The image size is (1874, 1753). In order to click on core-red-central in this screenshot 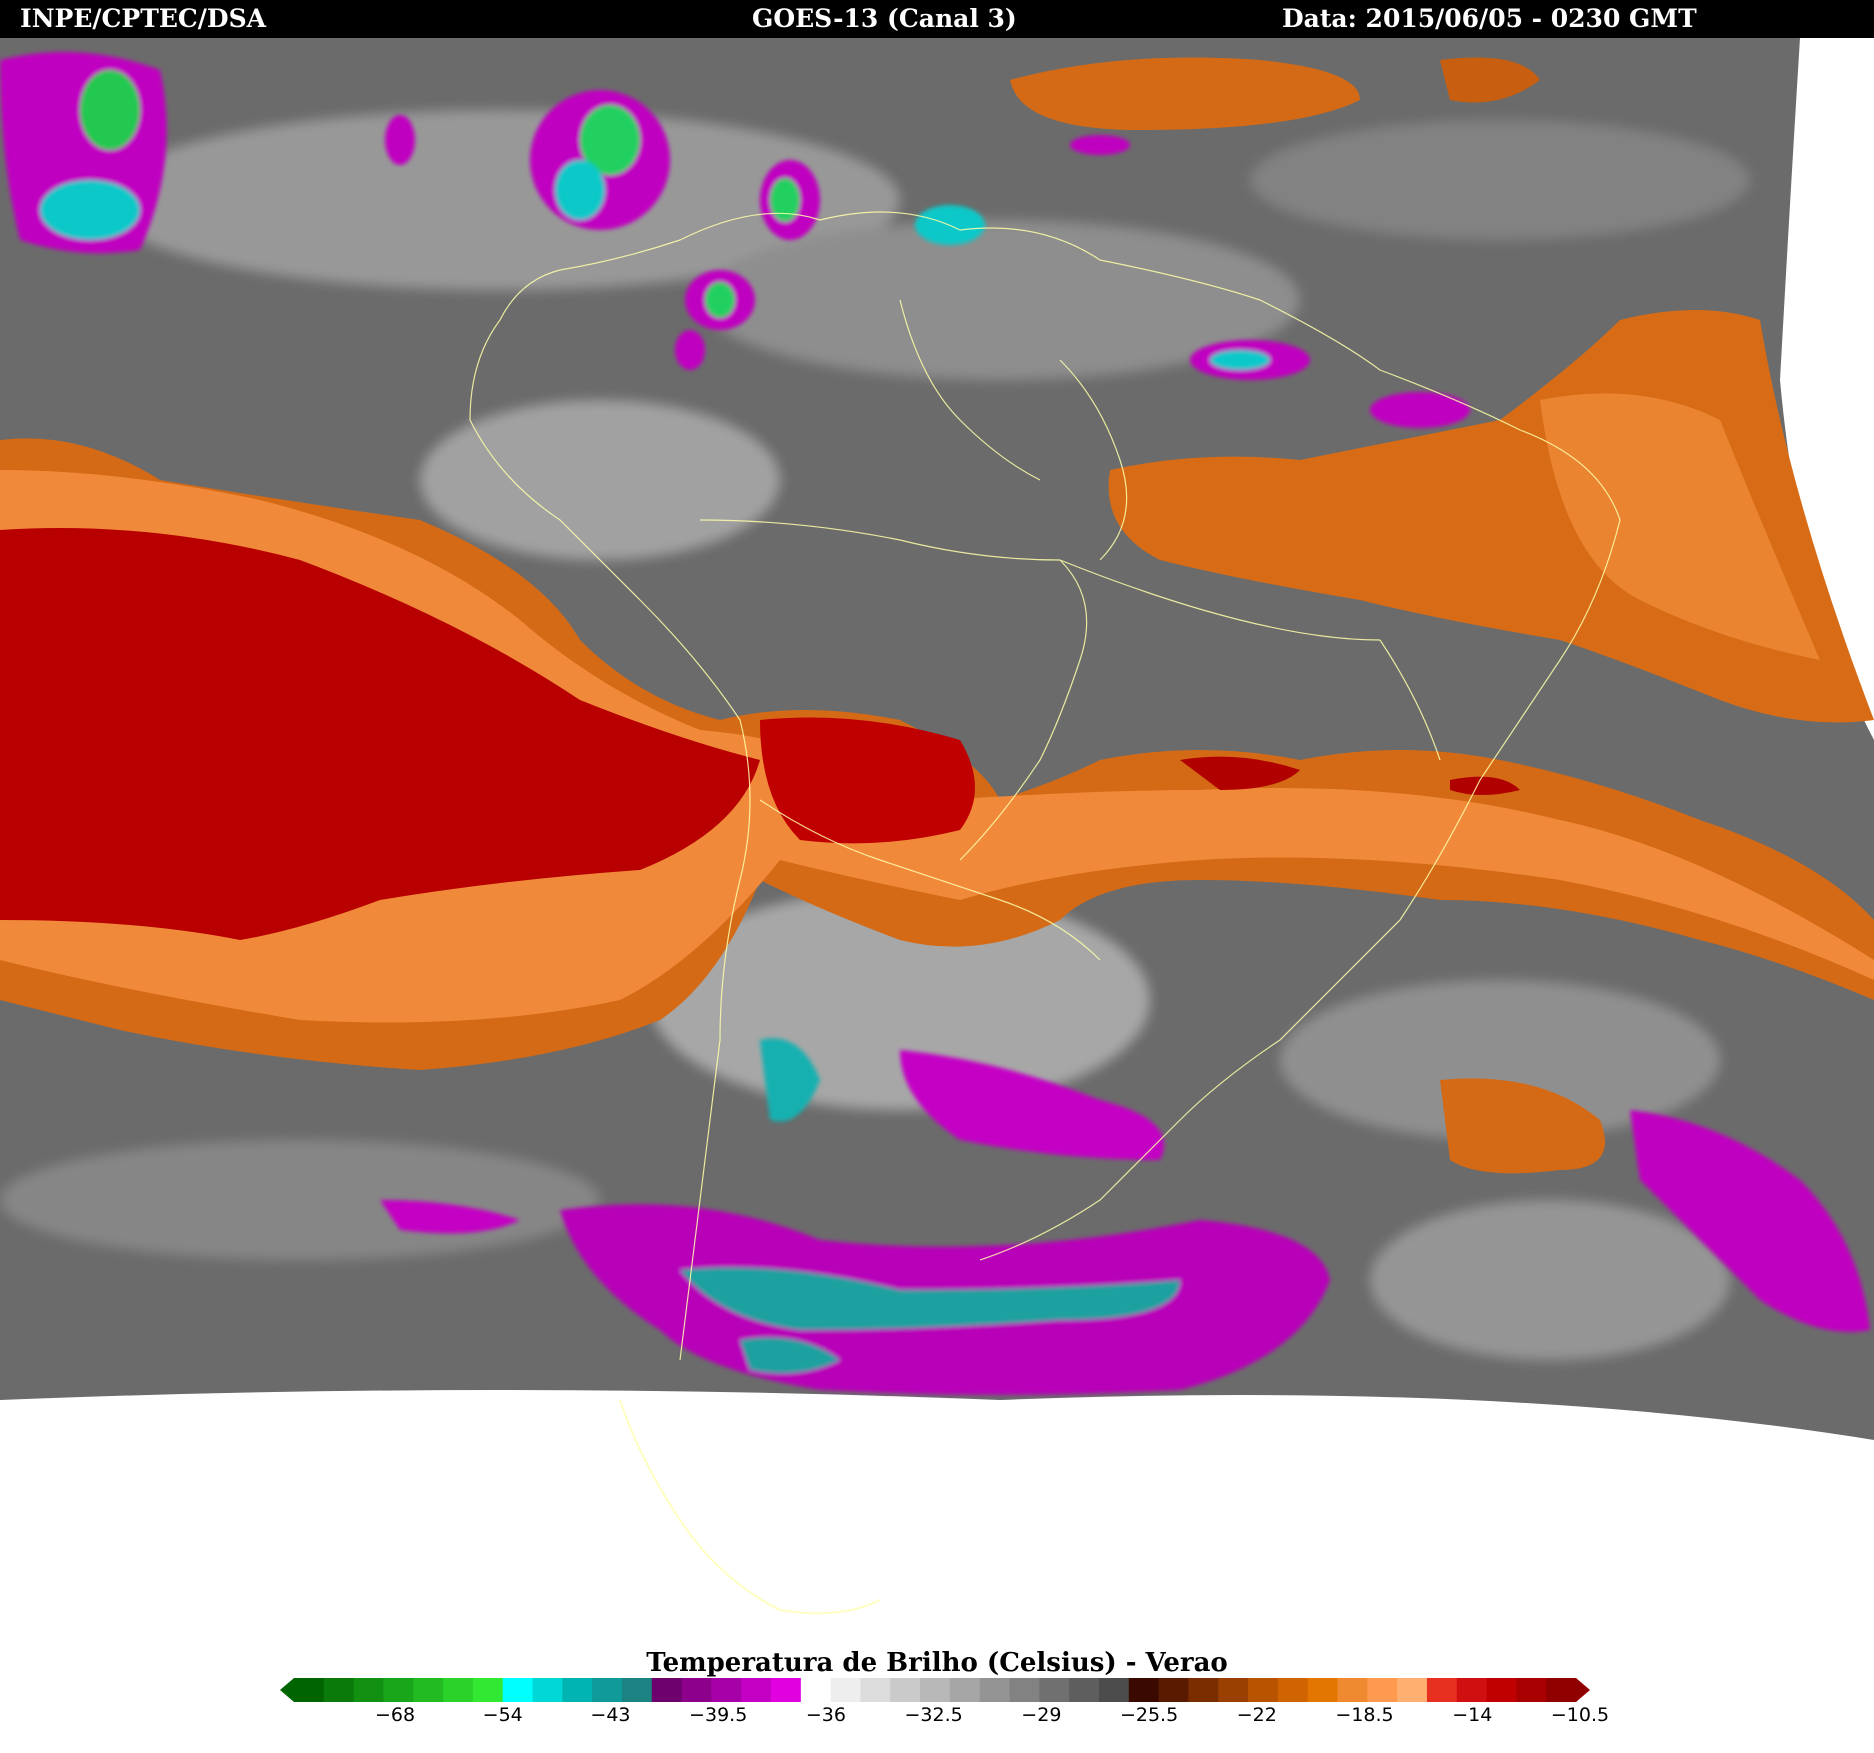, I will do `click(867, 780)`.